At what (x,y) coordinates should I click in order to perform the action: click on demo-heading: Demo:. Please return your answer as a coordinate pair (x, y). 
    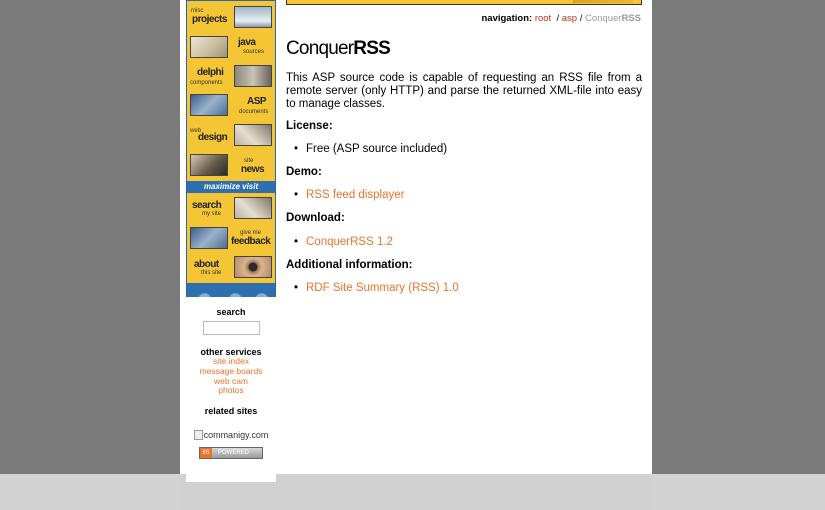
    Looking at the image, I should click on (304, 172).